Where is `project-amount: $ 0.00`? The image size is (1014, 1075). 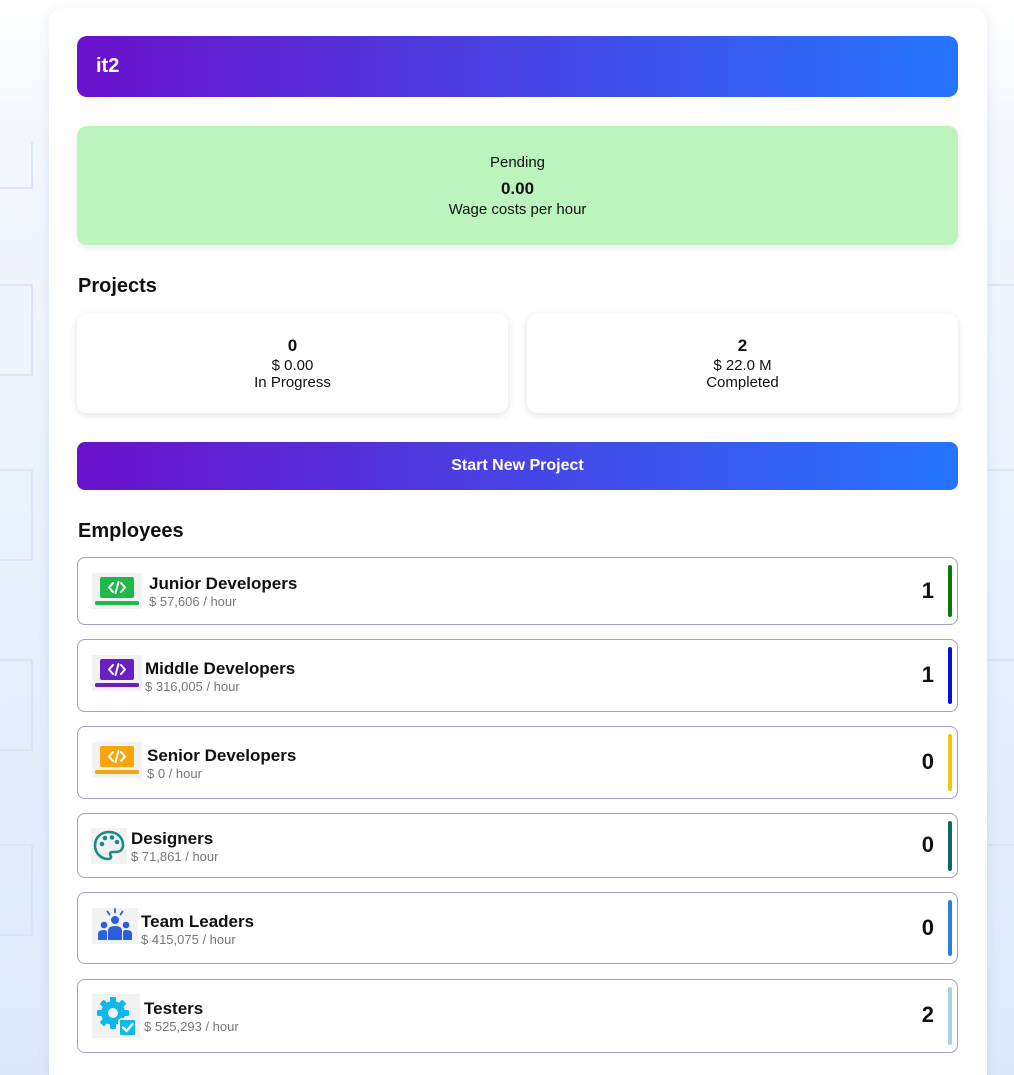
project-amount: $ 0.00 is located at coordinates (292, 365).